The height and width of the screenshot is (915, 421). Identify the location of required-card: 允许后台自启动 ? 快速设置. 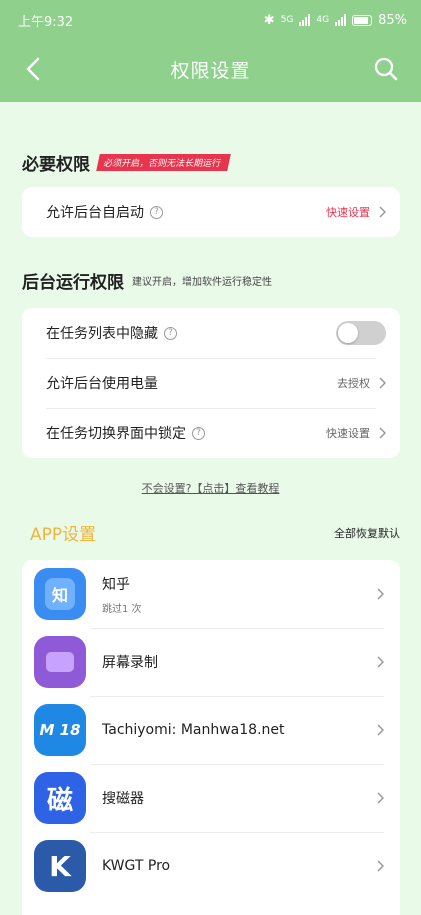
(211, 212).